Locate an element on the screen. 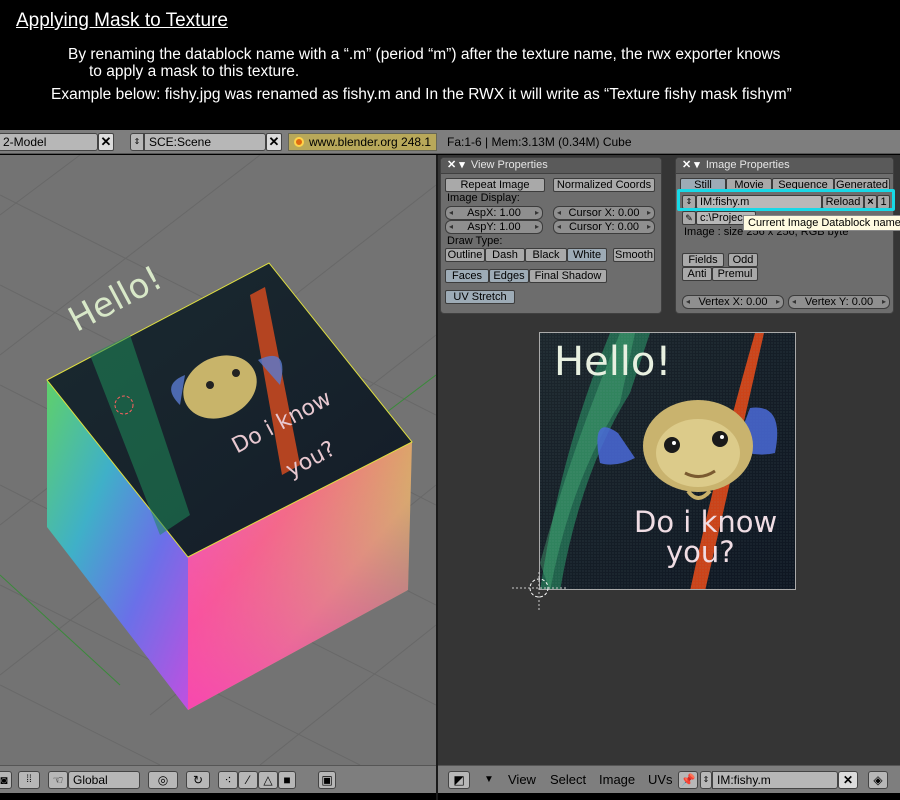 The height and width of the screenshot is (800, 900). image-name-tooltip: Current Image Datablock name. is located at coordinates (821, 223).